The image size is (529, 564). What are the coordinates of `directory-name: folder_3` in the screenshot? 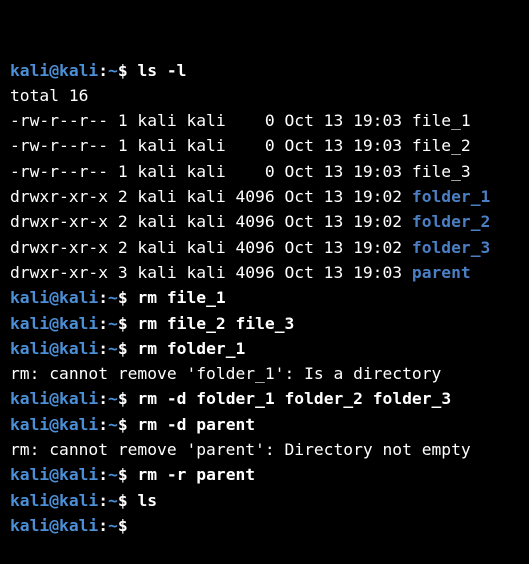 It's located at (451, 247).